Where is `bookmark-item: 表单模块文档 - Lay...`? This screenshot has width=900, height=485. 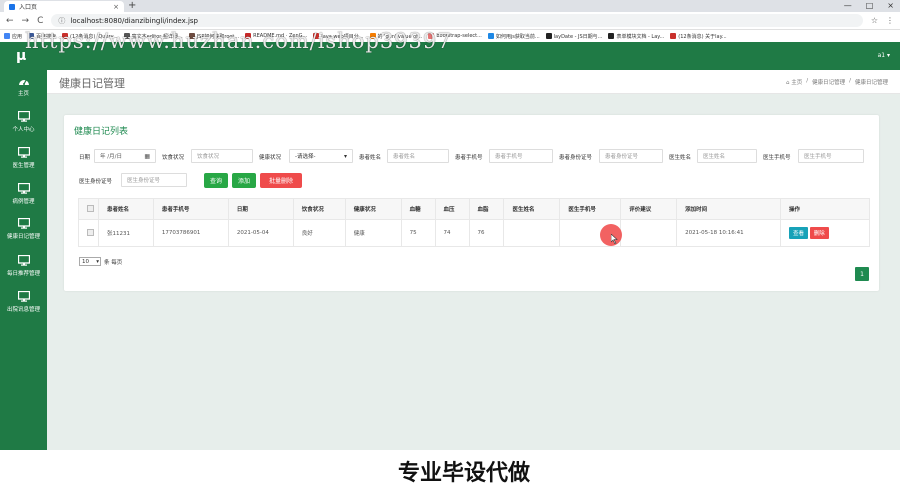
bookmark-item: 表单模块文档 - Lay... is located at coordinates (636, 36).